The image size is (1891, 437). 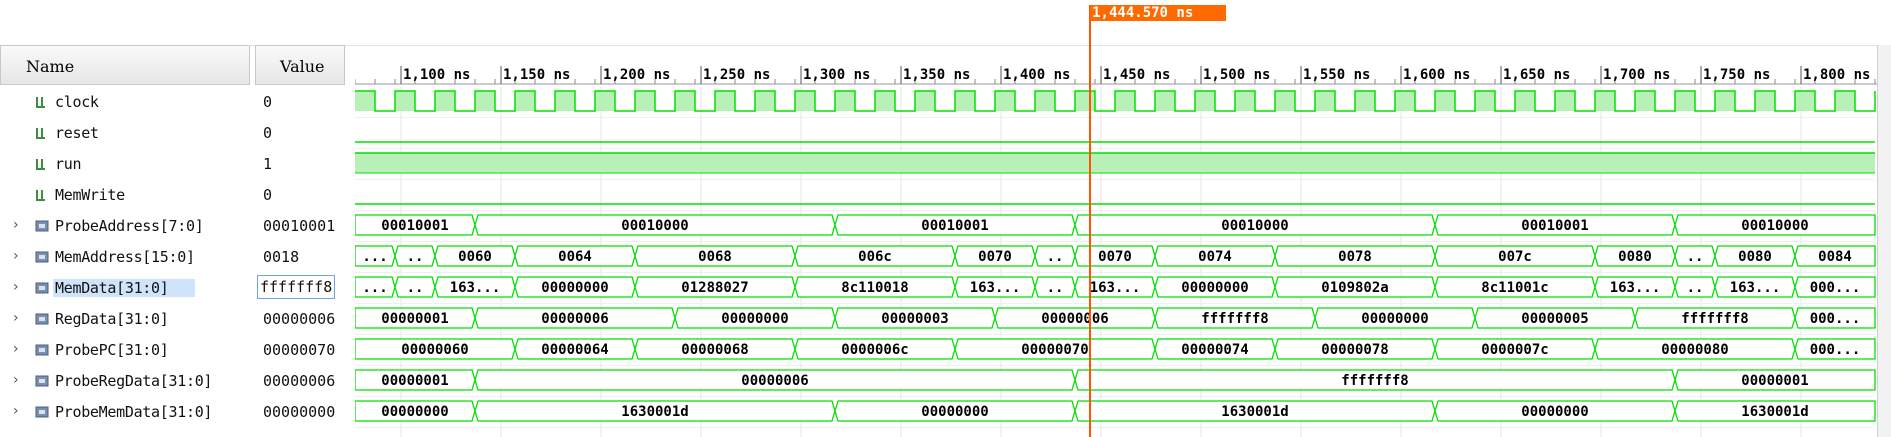 I want to click on waveform-run, so click(x=1115, y=163).